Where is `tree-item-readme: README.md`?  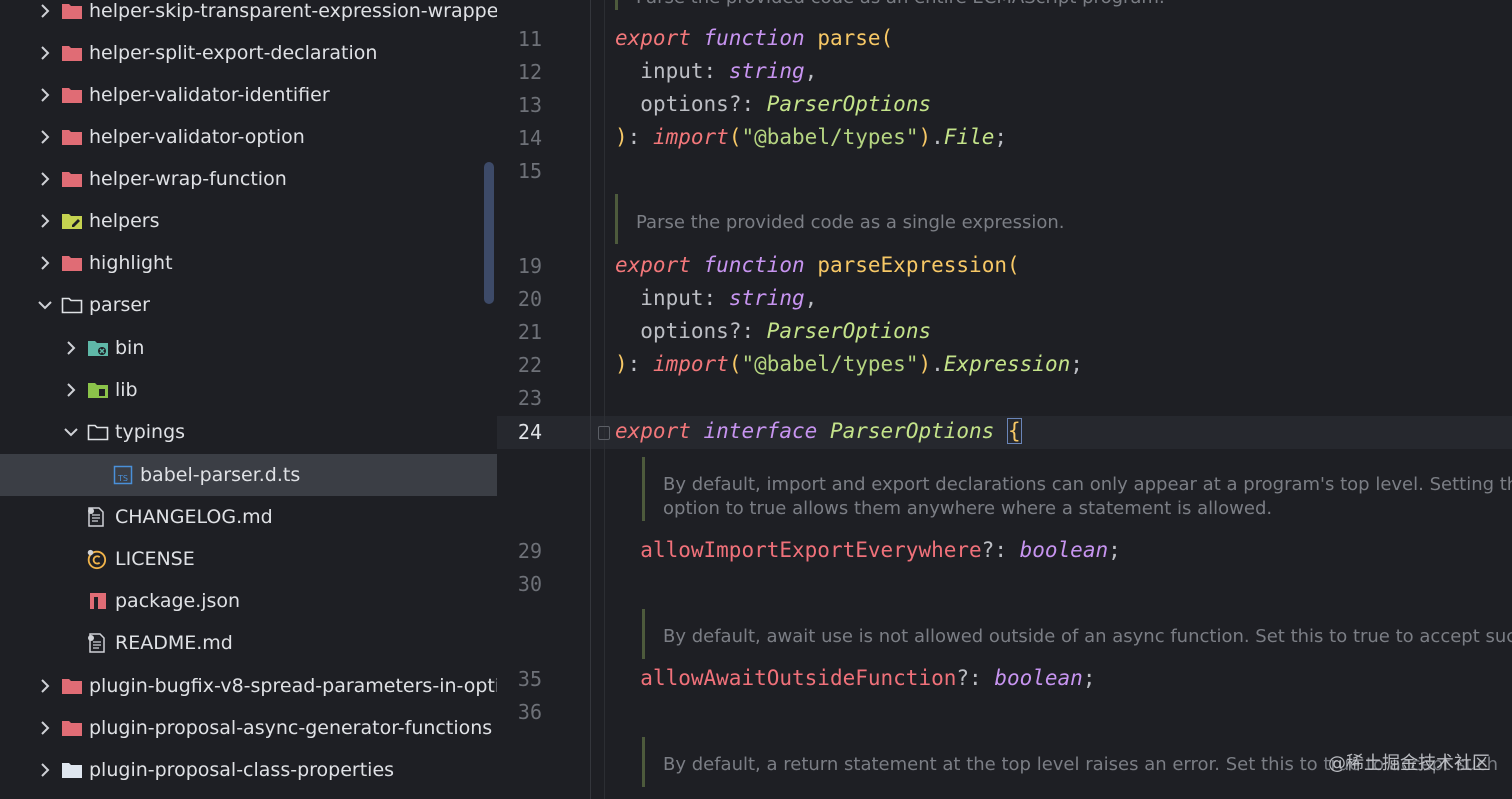 tree-item-readme: README.md is located at coordinates (248, 643).